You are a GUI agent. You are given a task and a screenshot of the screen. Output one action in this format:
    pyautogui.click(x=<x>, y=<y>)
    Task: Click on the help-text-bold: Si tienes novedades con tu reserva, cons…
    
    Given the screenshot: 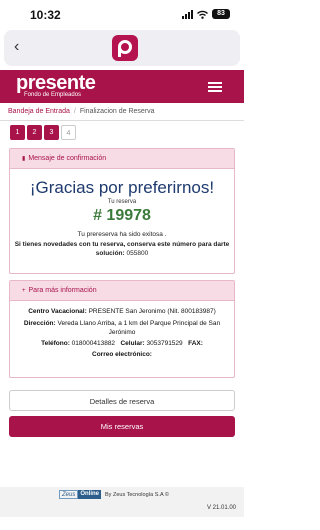 What is the action you would take?
    pyautogui.click(x=122, y=249)
    